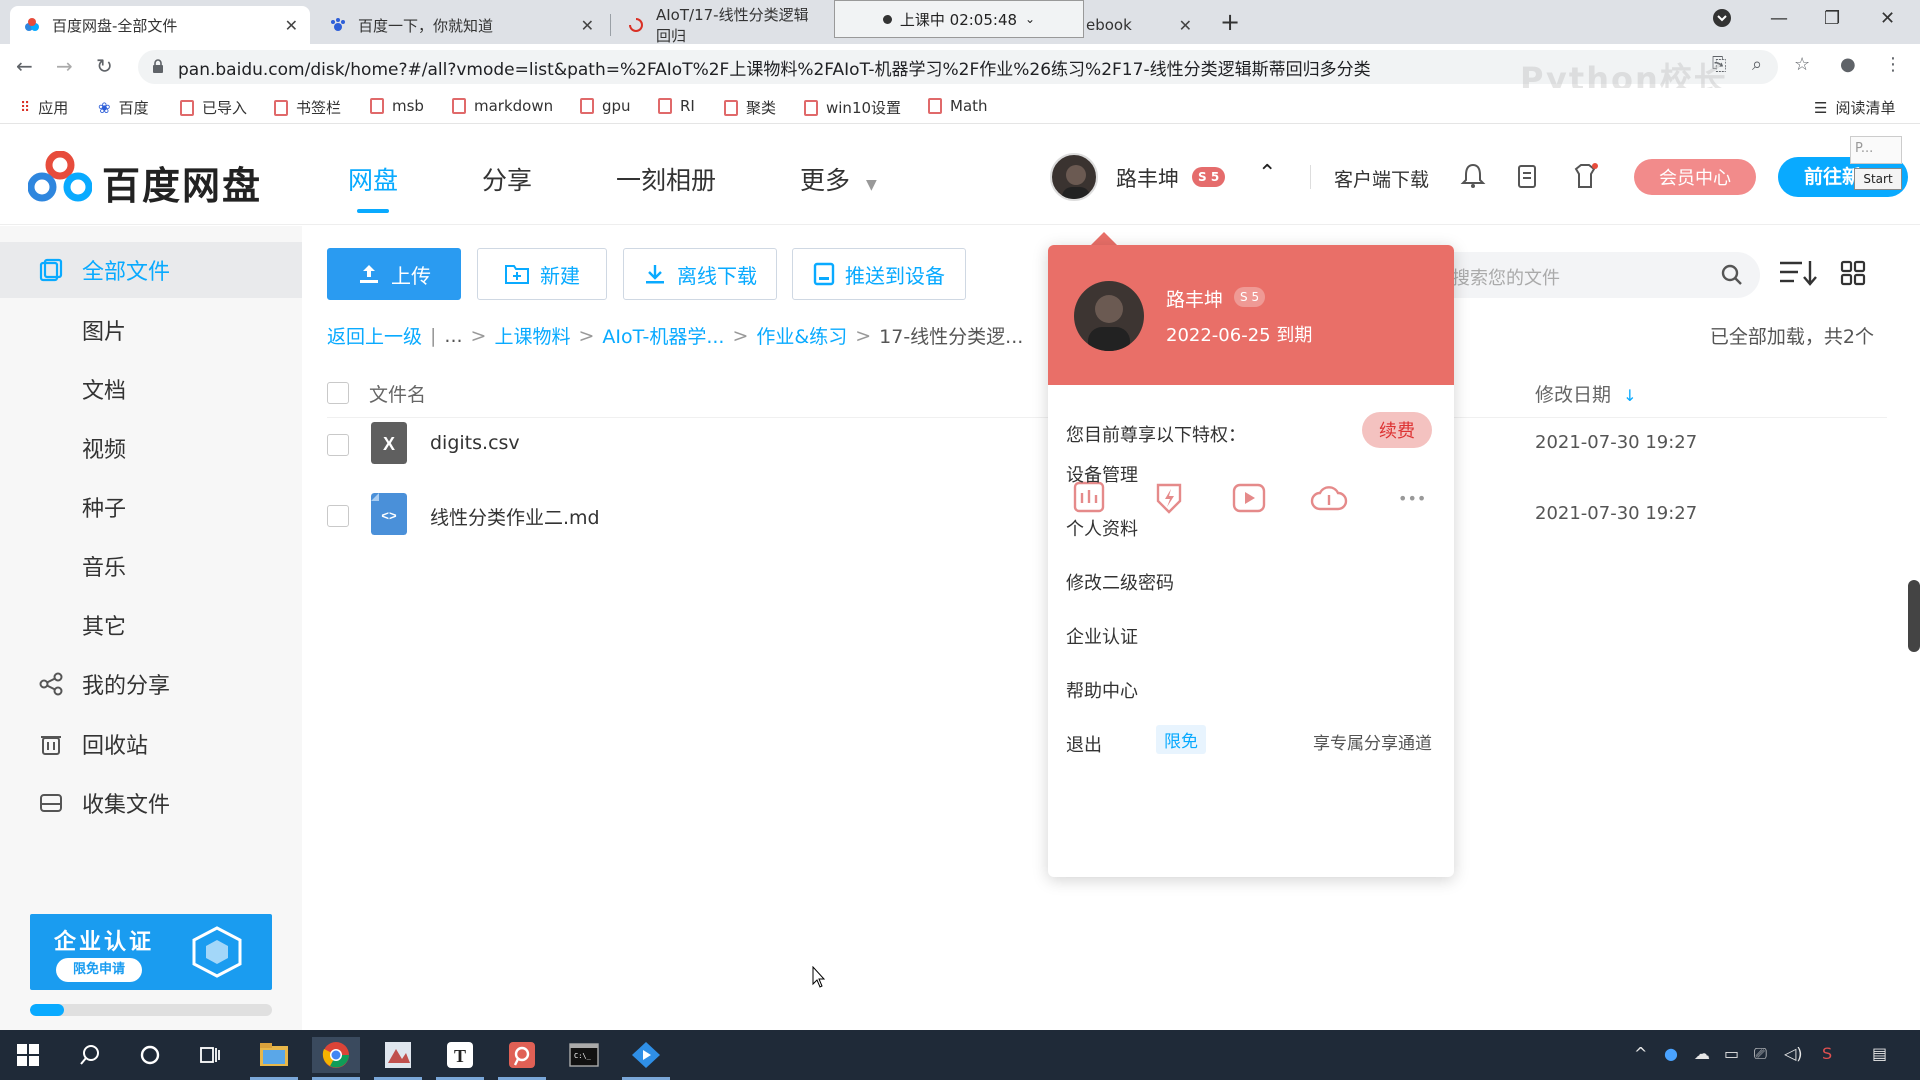  Describe the element at coordinates (1802, 64) in the screenshot. I see `bookmark-star-icon: ☆` at that location.